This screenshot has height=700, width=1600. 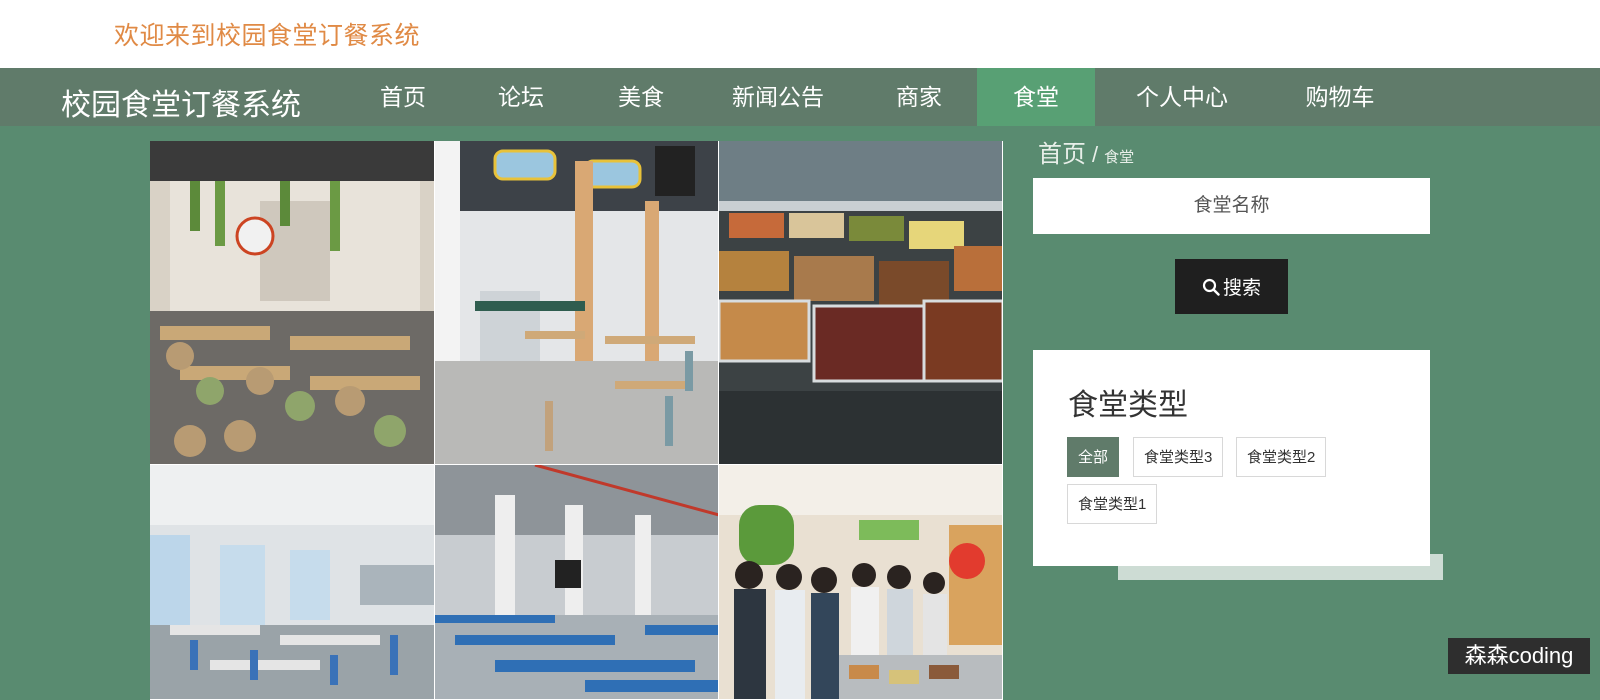 What do you see at coordinates (1211, 287) in the screenshot?
I see `search-icon` at bounding box center [1211, 287].